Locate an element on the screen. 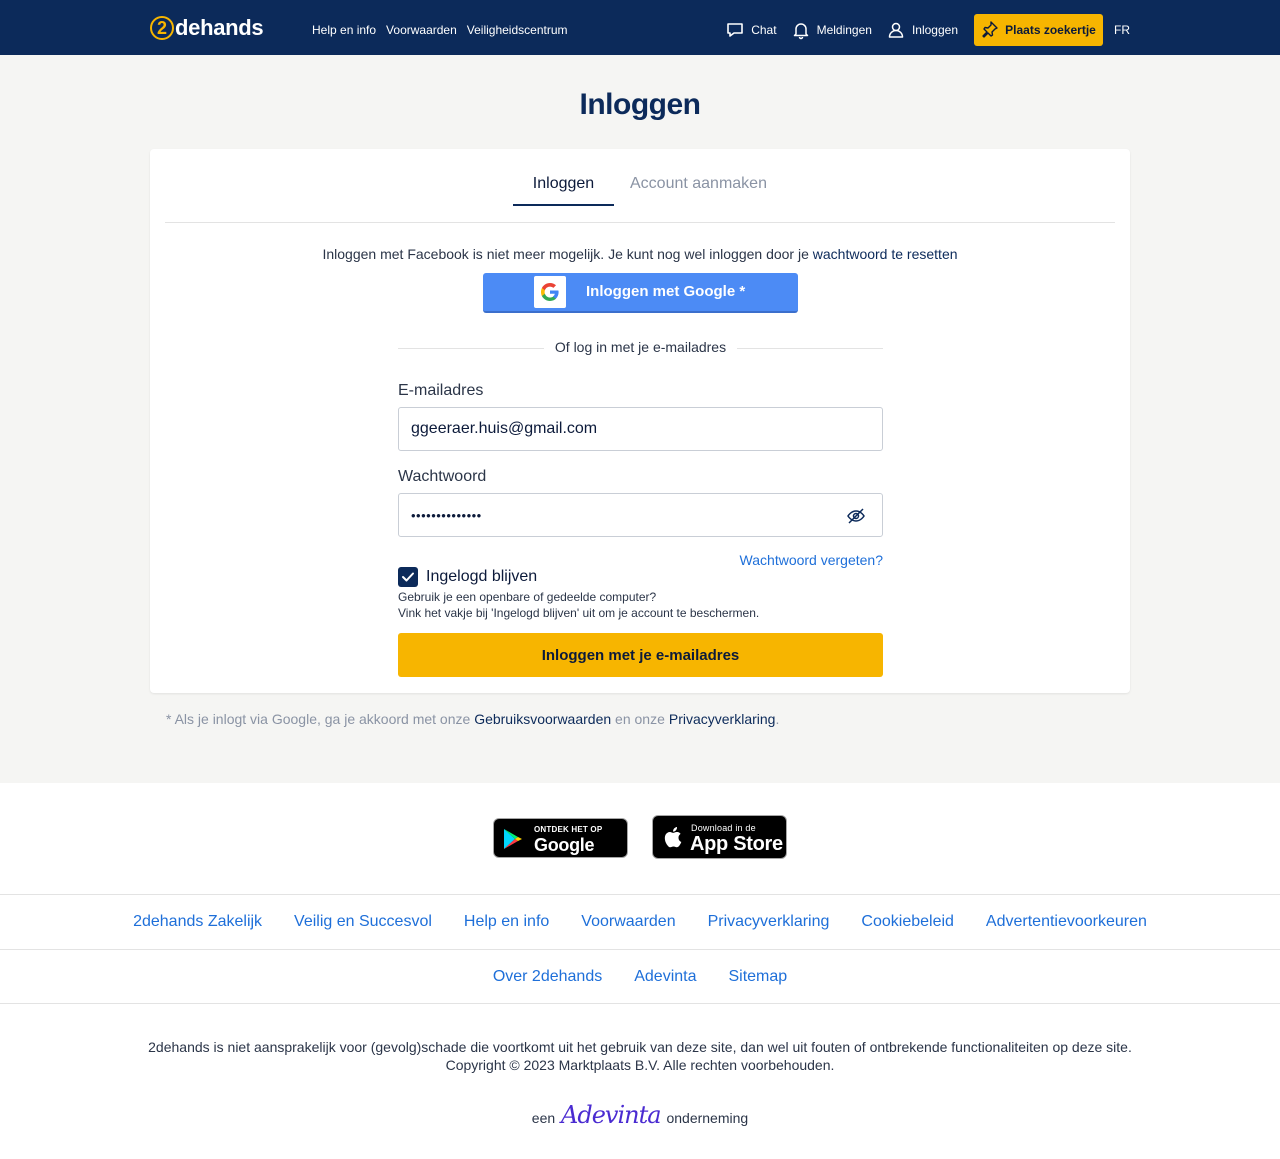 This screenshot has height=1159, width=1280. footer-link-business: 2dehands Zakelijk is located at coordinates (197, 922).